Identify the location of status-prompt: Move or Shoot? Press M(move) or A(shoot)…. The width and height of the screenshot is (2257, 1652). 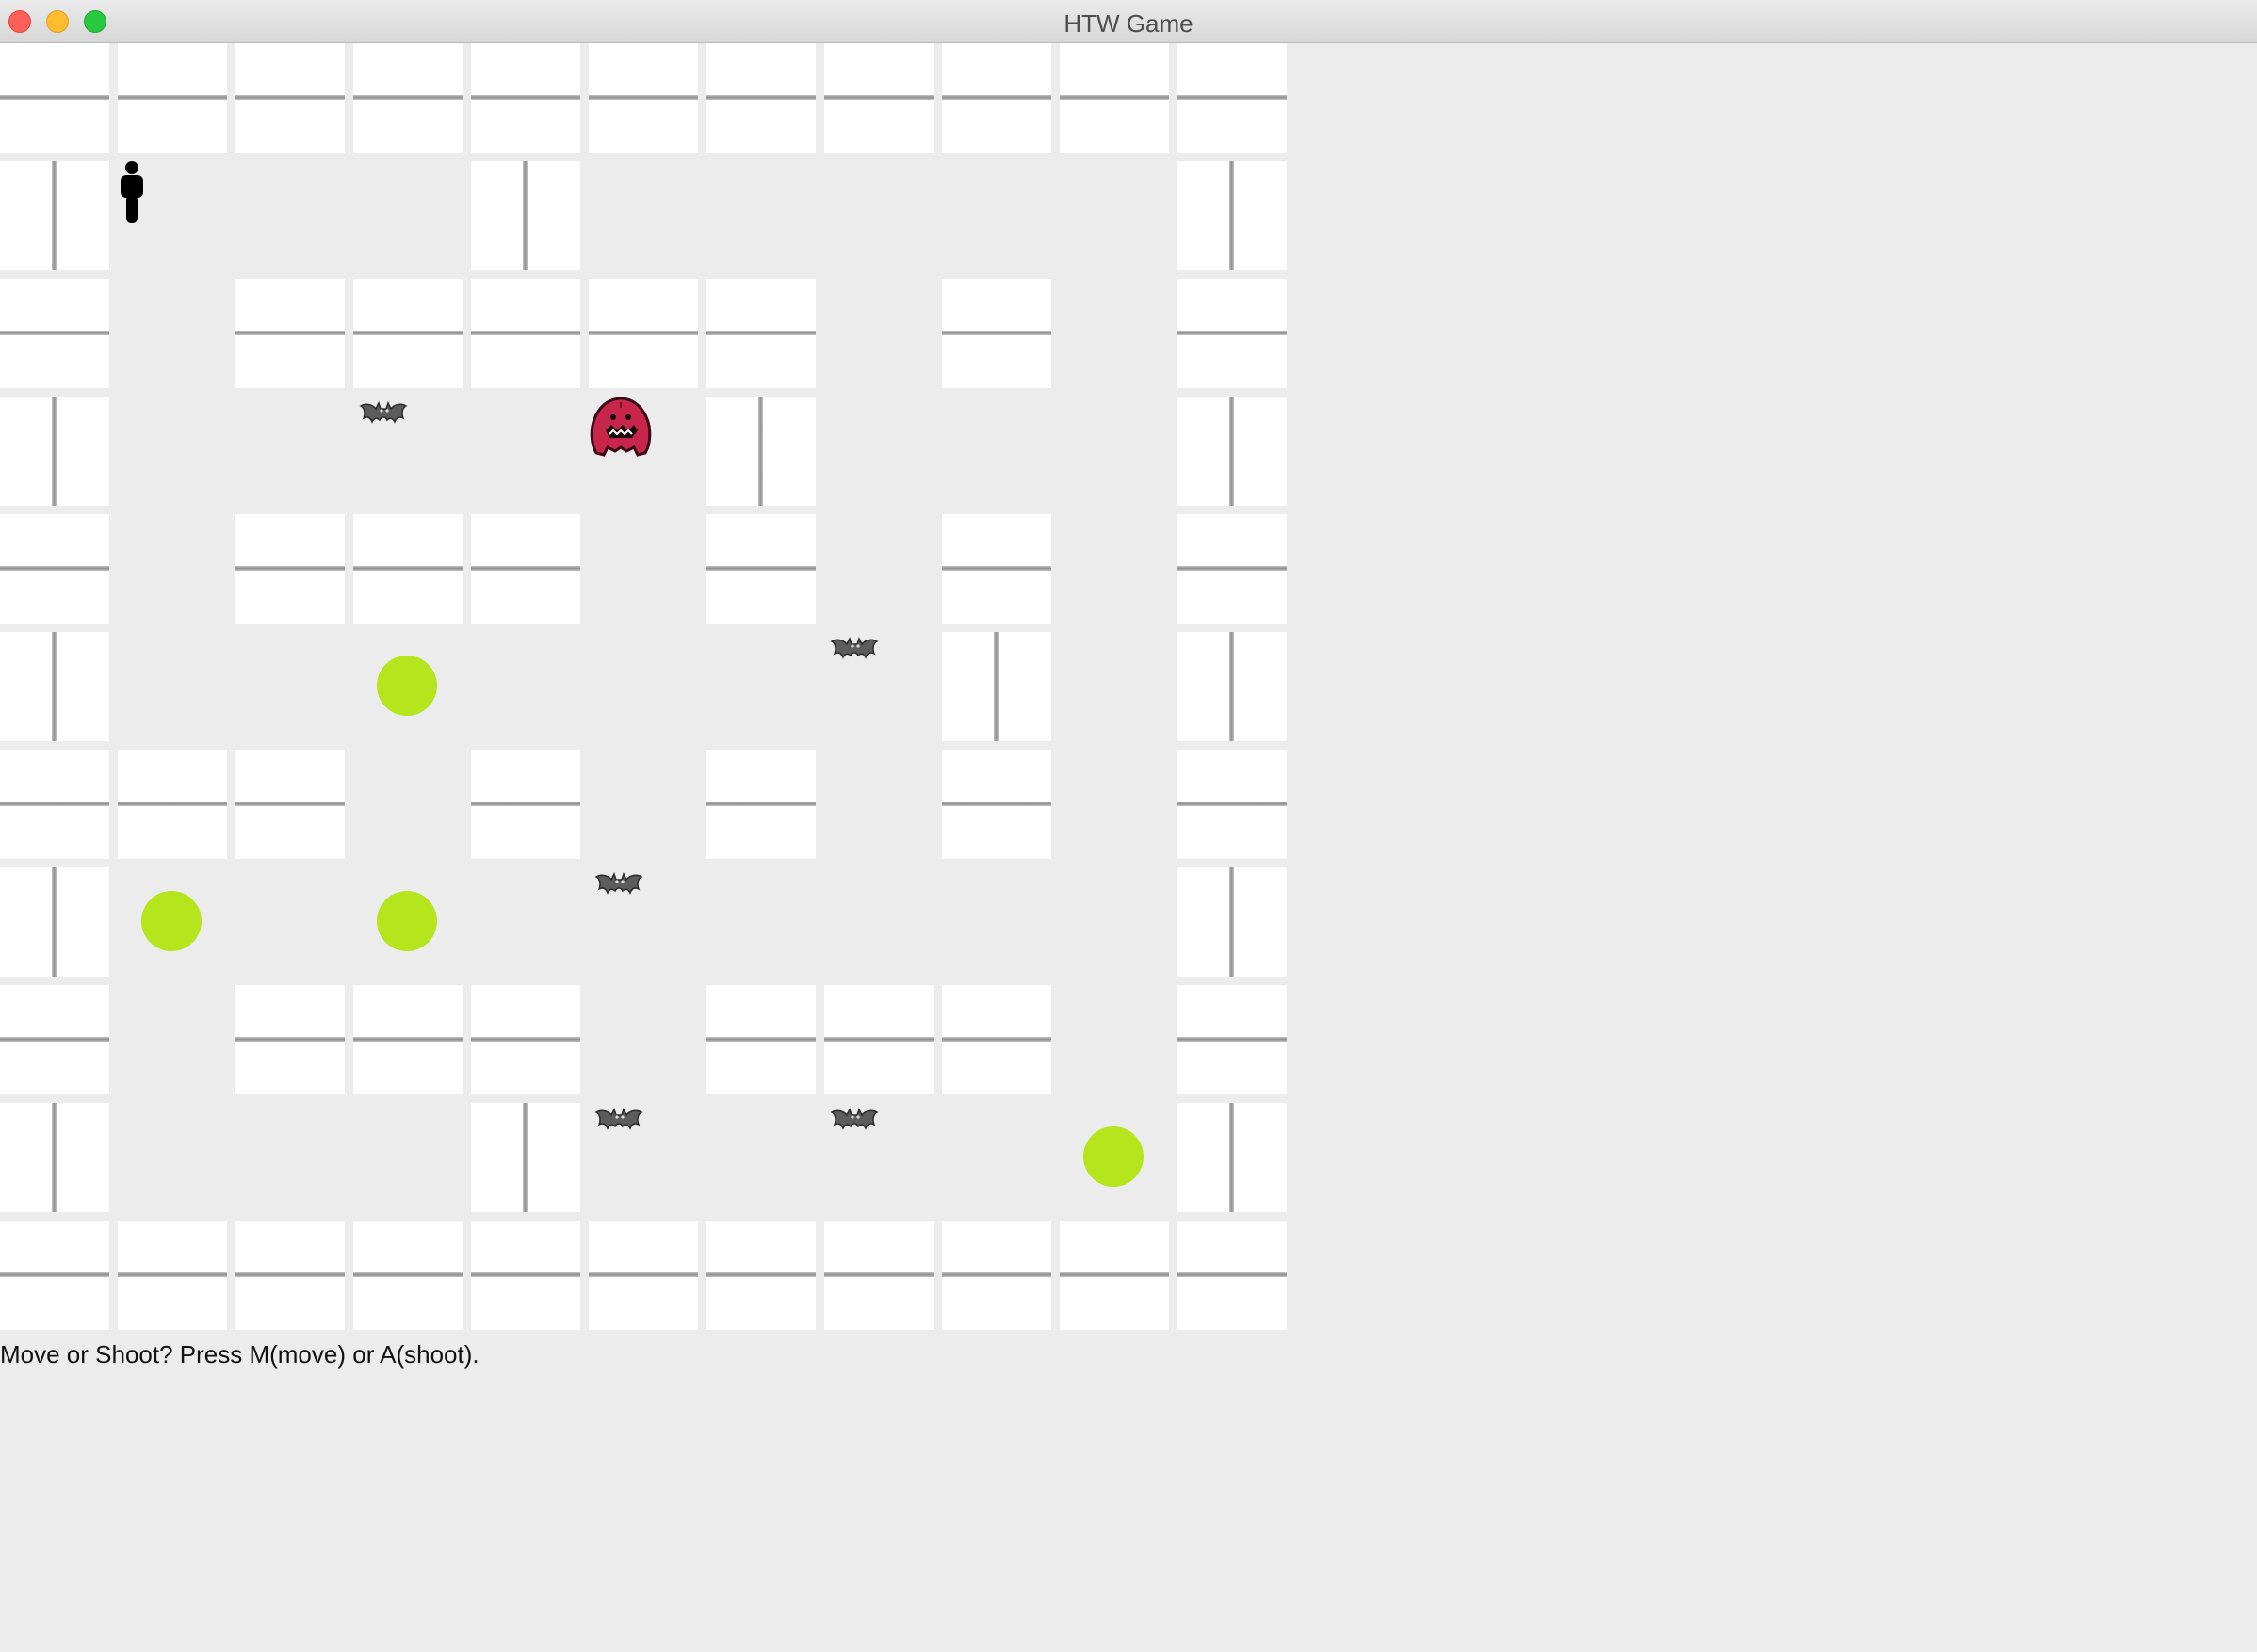
(239, 1354).